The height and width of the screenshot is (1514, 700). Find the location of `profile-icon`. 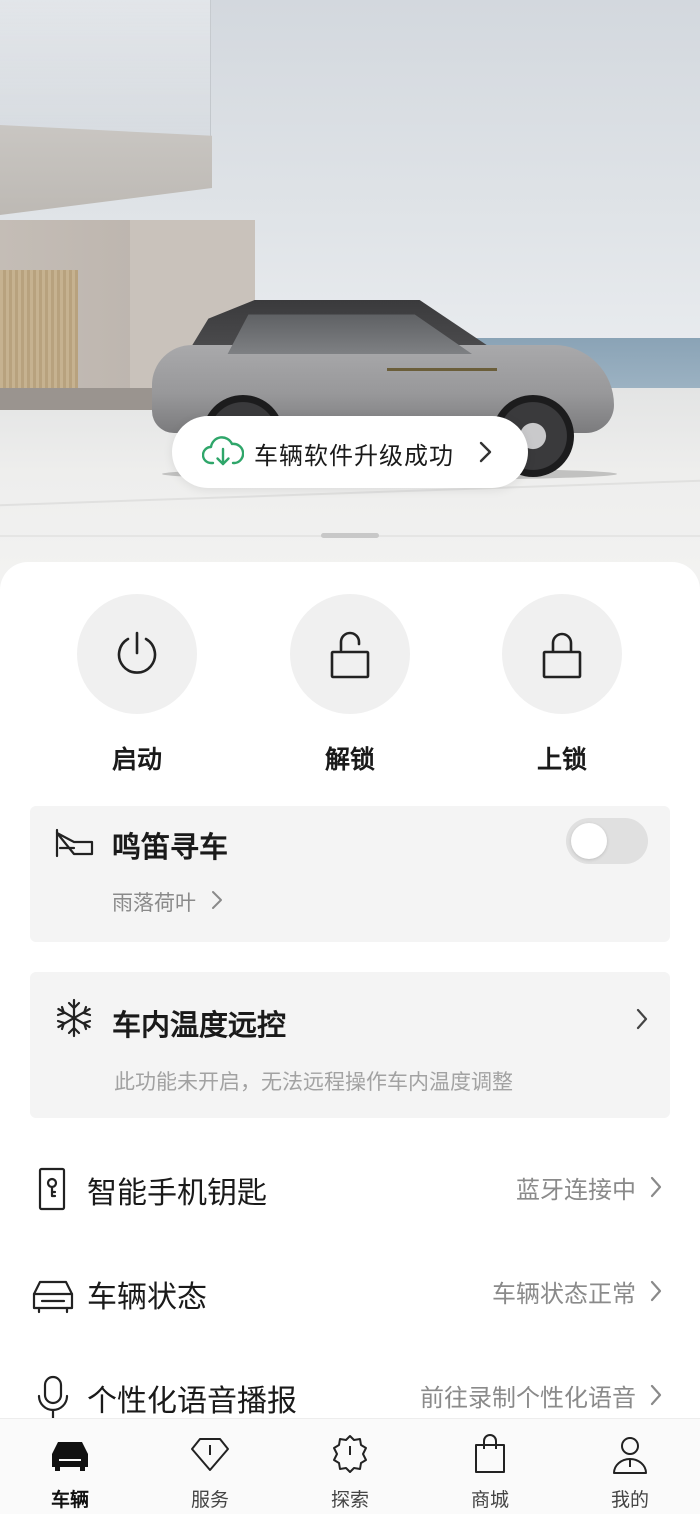

profile-icon is located at coordinates (630, 1455).